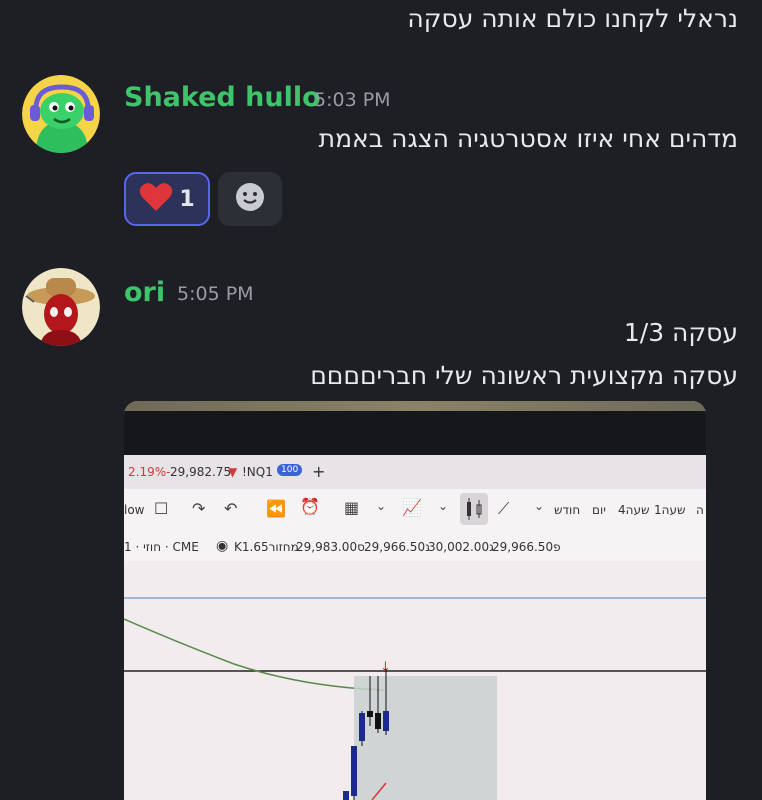  What do you see at coordinates (504, 508) in the screenshot?
I see `line-chart-icon: ⟋` at bounding box center [504, 508].